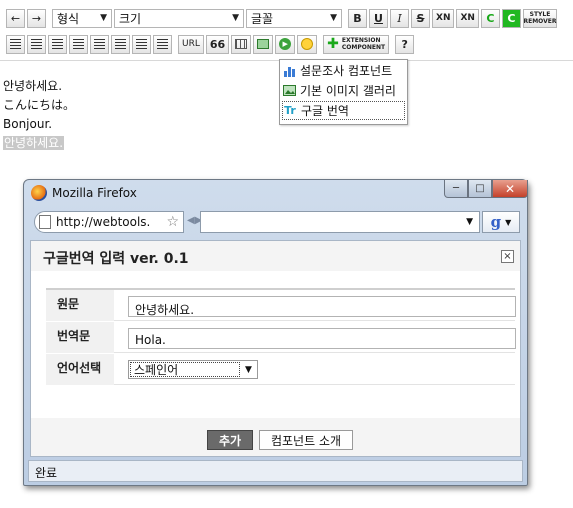 The width and height of the screenshot is (573, 508). Describe the element at coordinates (420, 18) in the screenshot. I see `strikethrough-button: S` at that location.